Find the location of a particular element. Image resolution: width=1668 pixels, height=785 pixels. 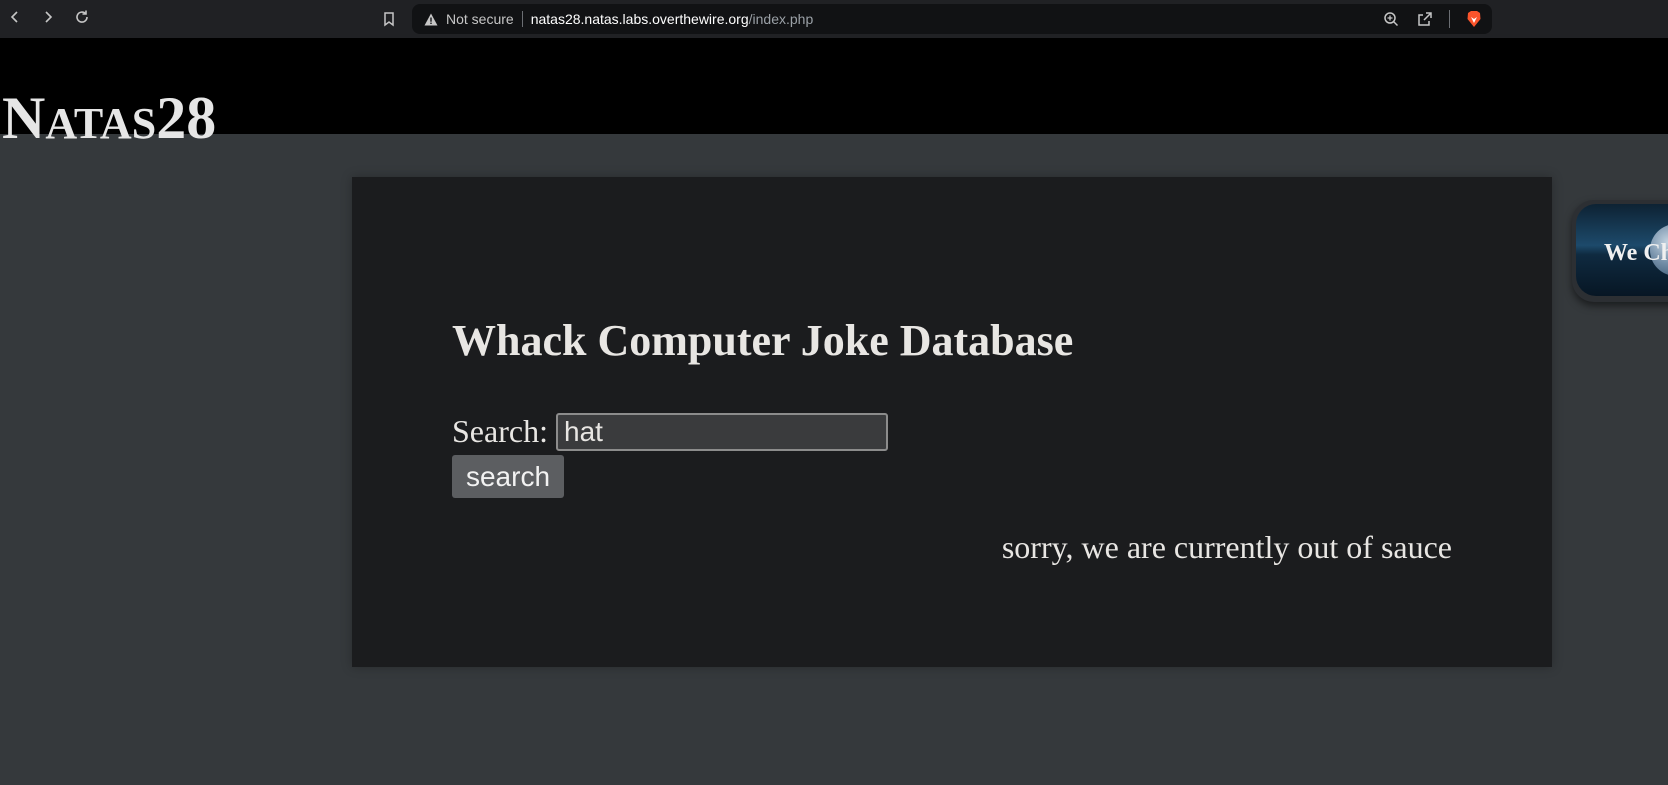

wechall-badge: We Ch is located at coordinates (1620, 251).